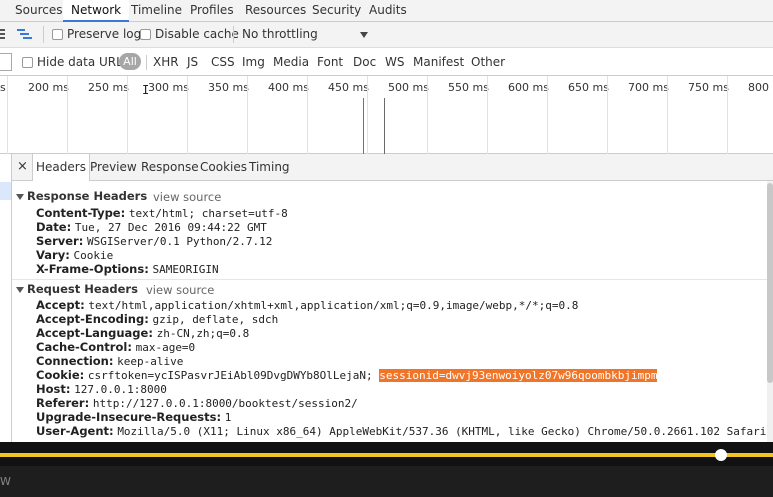 The height and width of the screenshot is (497, 773). I want to click on header-row: Vary: Cookie, so click(75, 255).